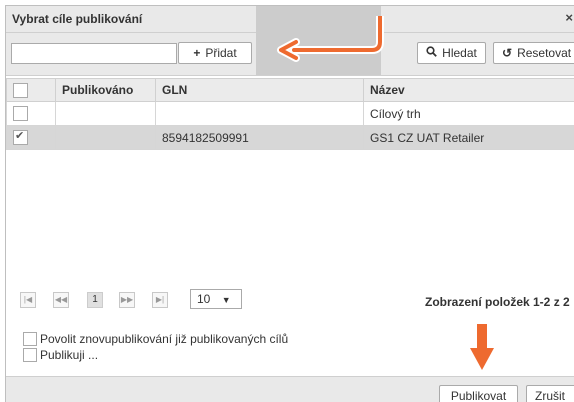  I want to click on gln-cell, so click(260, 114).